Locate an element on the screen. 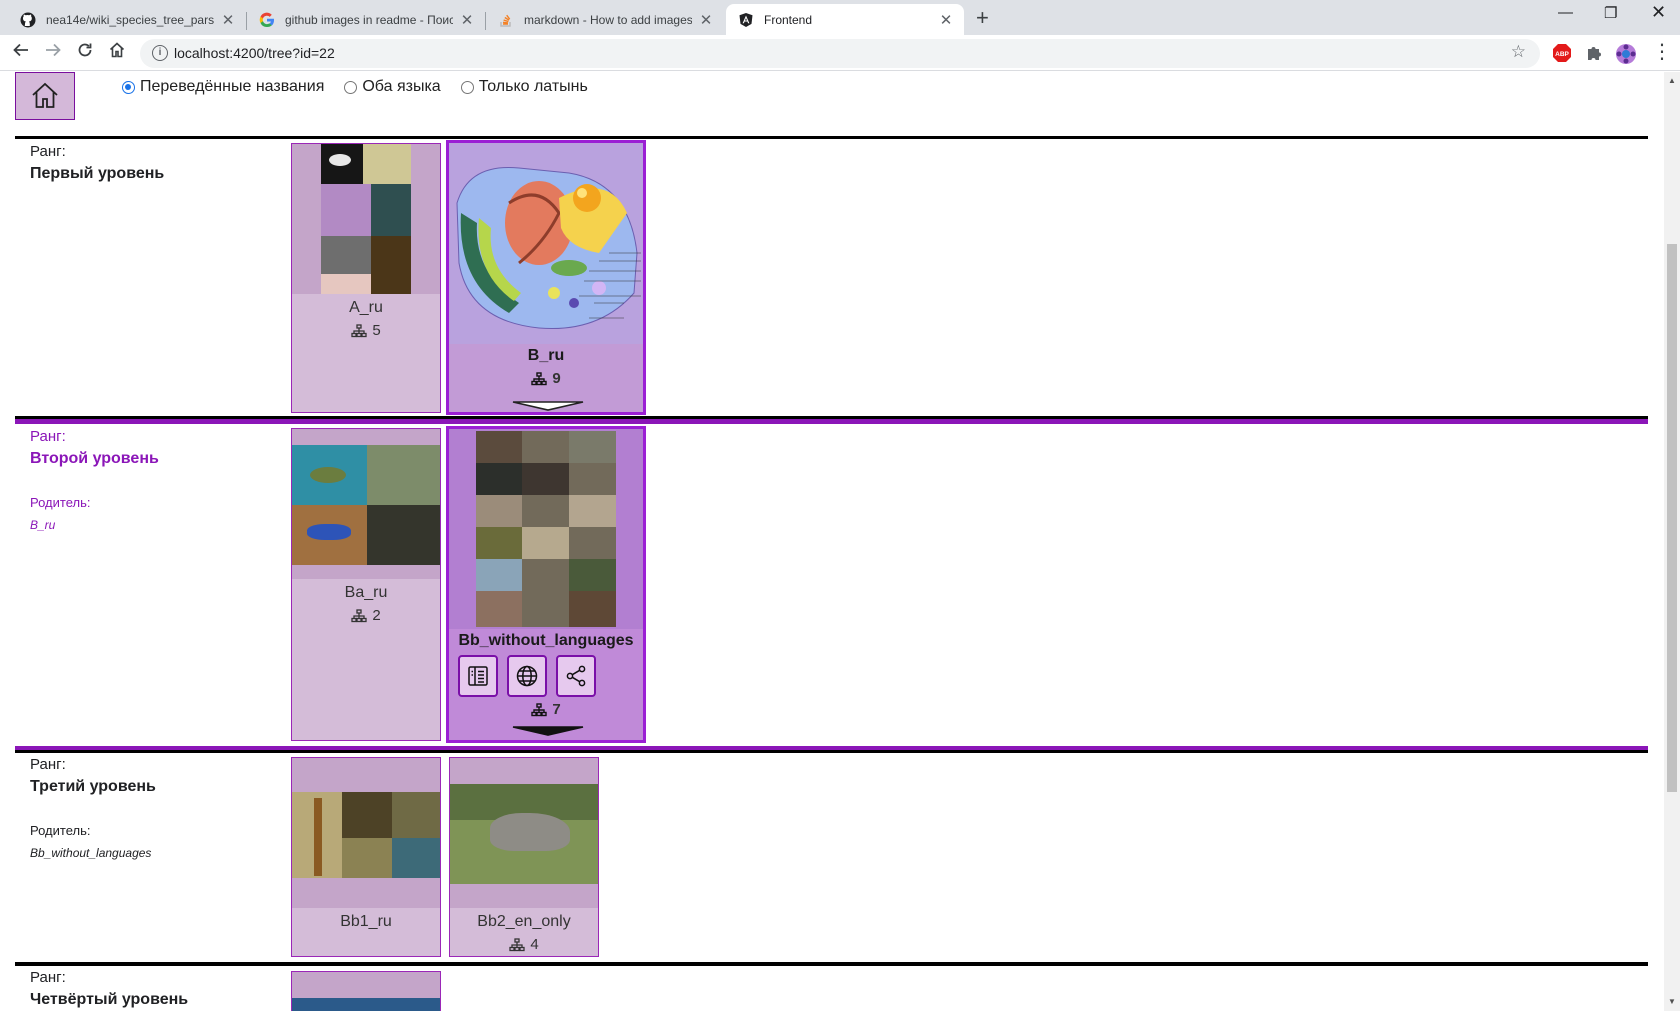 This screenshot has height=1011, width=1680. rank-info-level-1: Ранг: Первый уровень is located at coordinates (97, 163).